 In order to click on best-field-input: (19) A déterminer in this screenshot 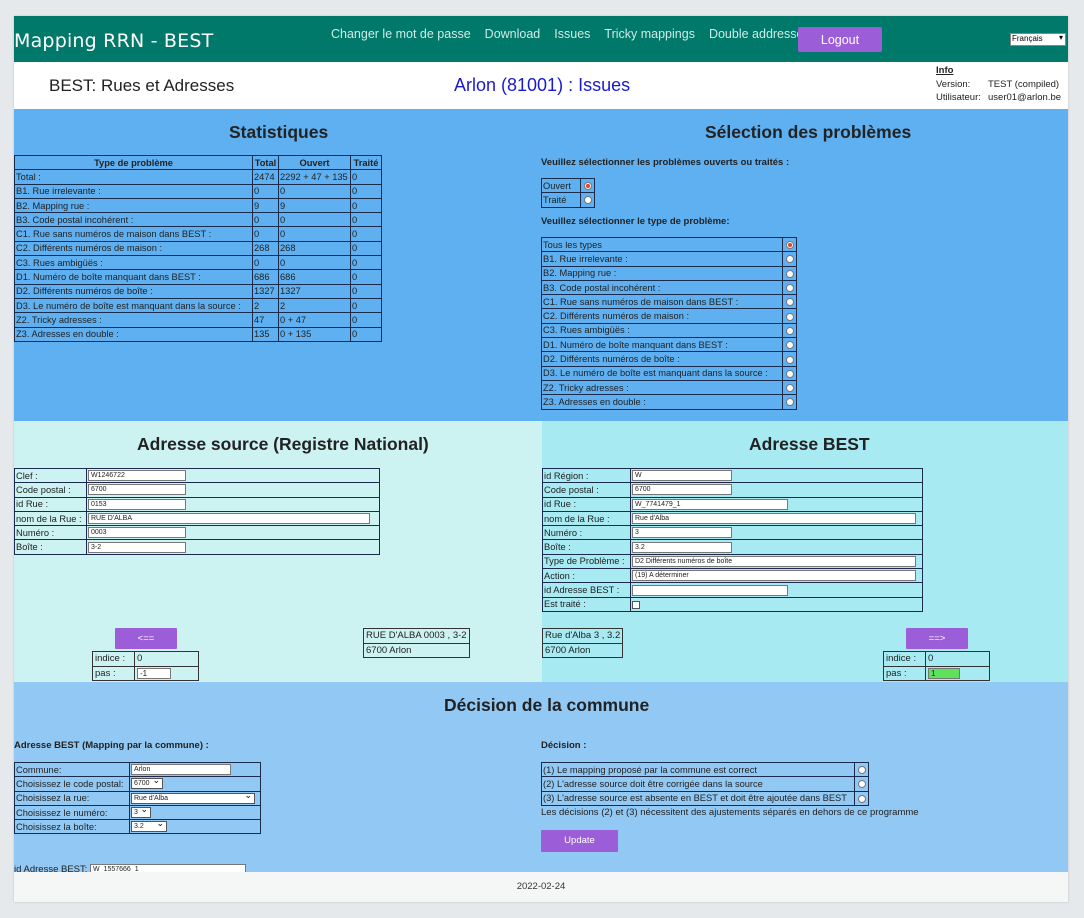, I will do `click(774, 576)`.